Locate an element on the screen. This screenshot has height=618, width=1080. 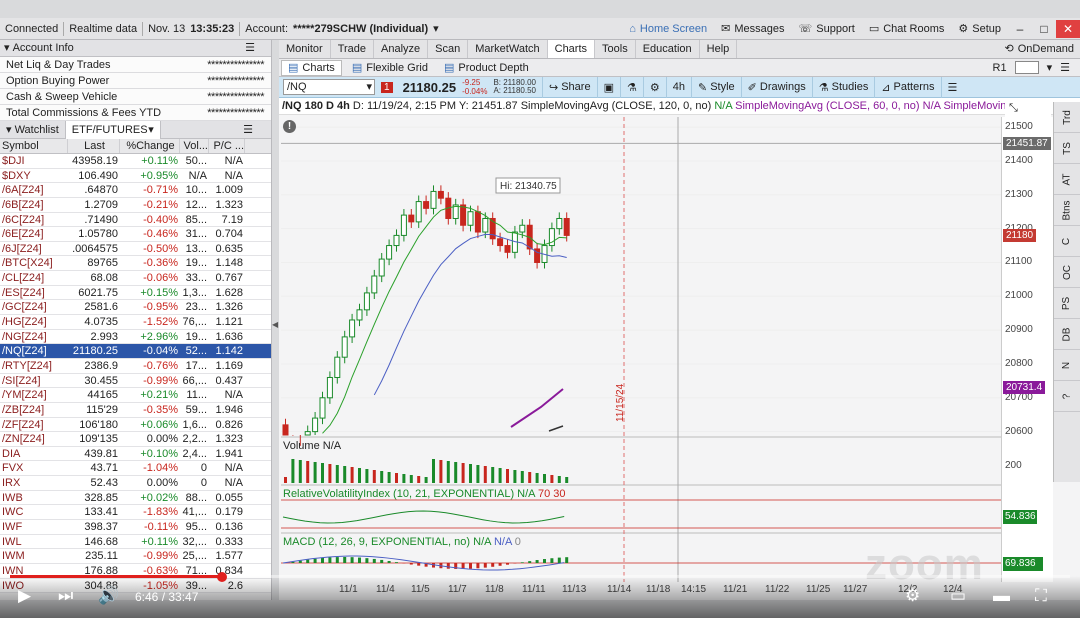
symbol-cell: /6E[Z24] is located at coordinates (34, 234).